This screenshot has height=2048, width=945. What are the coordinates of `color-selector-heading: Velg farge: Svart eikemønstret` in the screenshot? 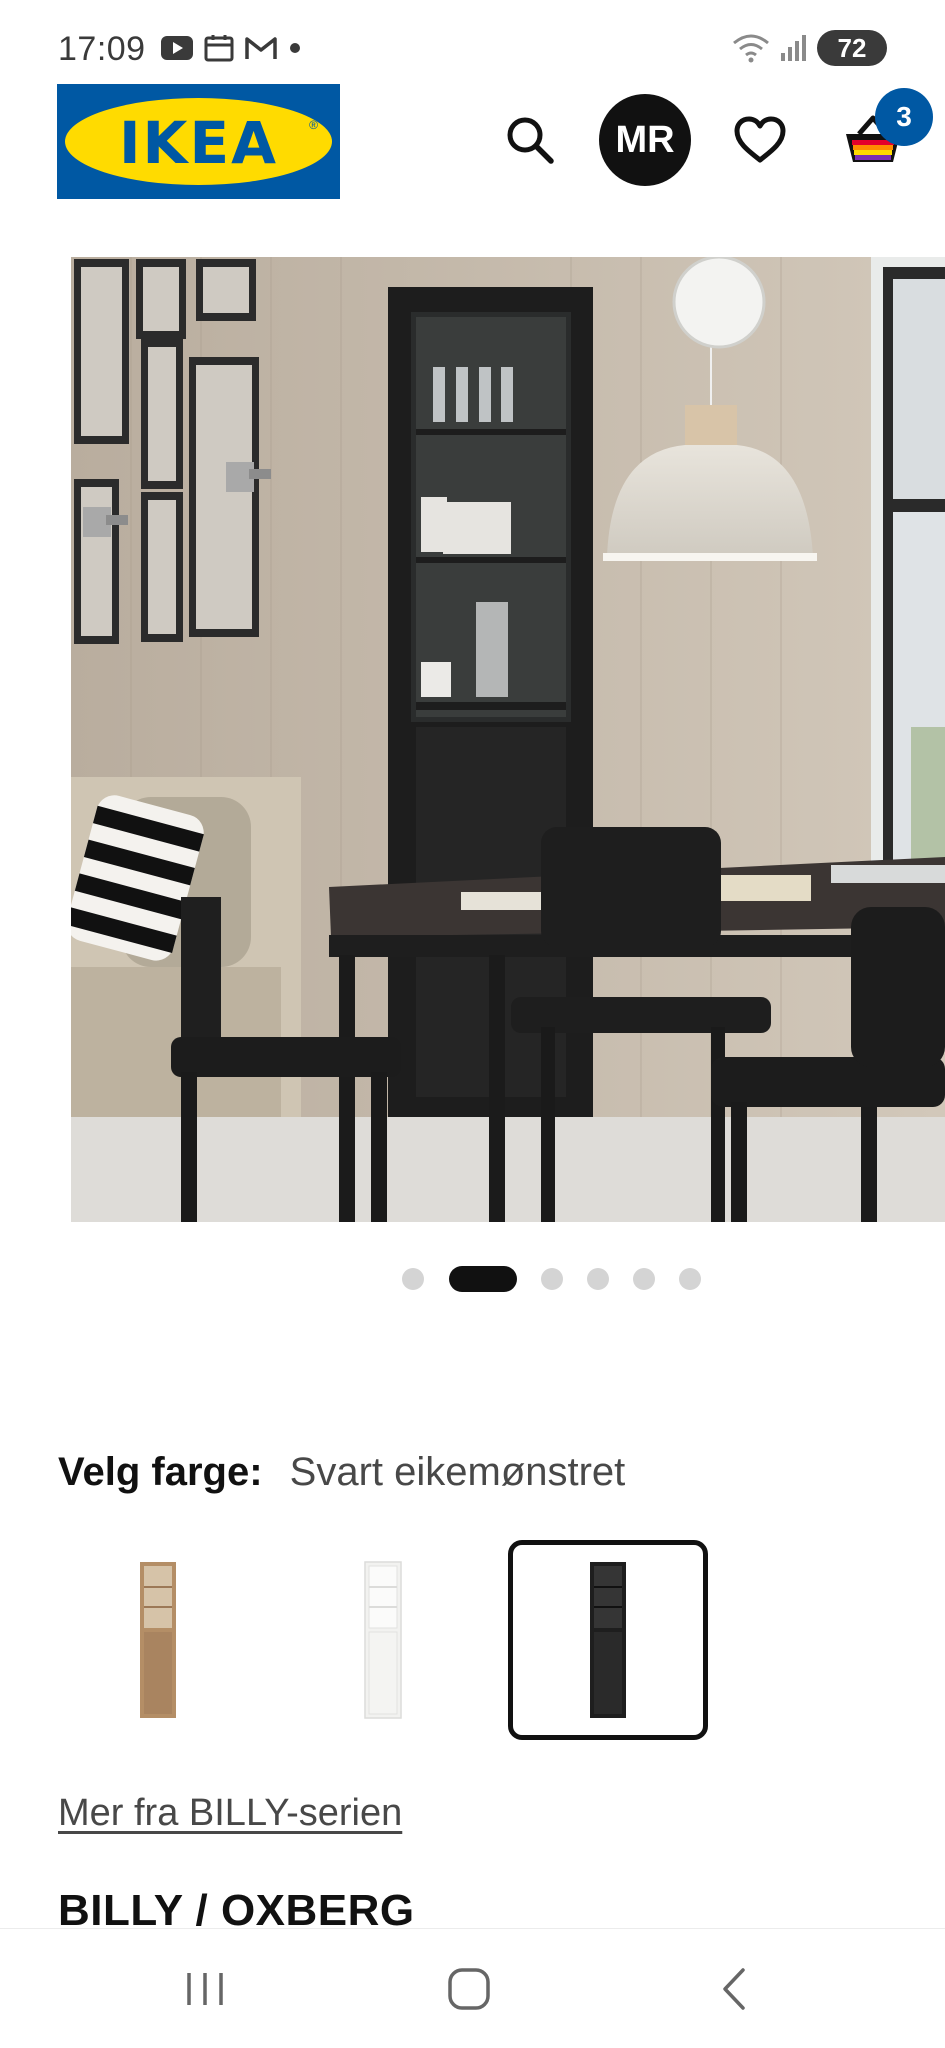 It's located at (341, 1472).